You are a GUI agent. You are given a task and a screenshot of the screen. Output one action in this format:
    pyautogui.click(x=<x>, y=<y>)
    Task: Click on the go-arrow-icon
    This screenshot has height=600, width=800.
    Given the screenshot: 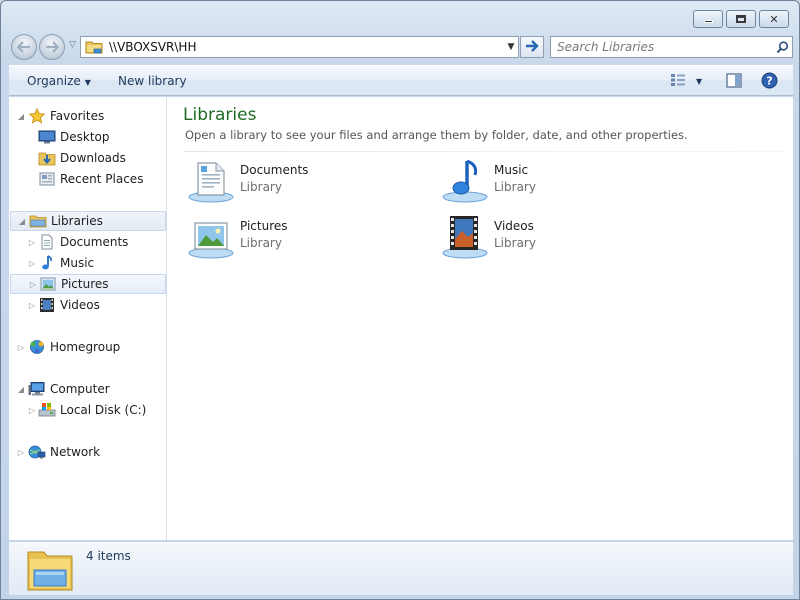 What is the action you would take?
    pyautogui.click(x=532, y=47)
    